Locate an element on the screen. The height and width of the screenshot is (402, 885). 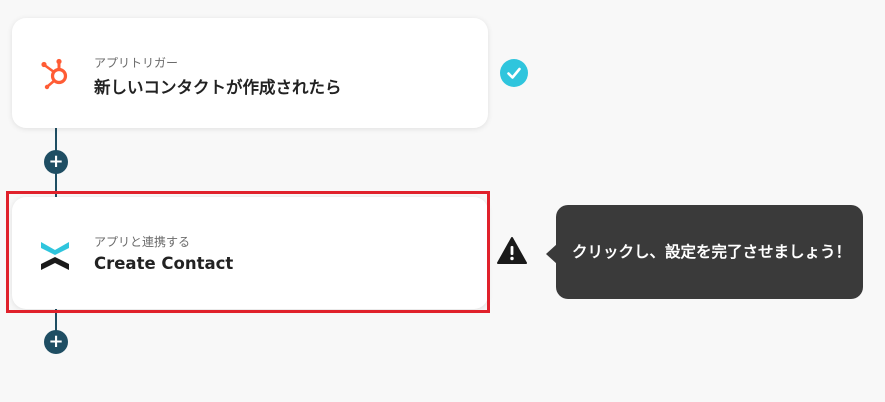
hubspot-icon is located at coordinates (55, 73).